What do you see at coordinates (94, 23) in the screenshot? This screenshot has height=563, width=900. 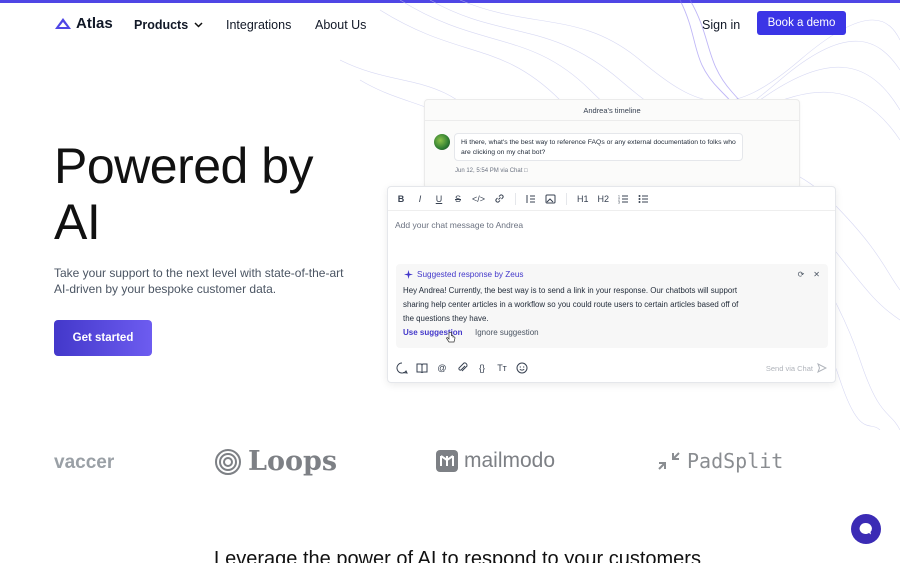 I see `logo-text: Atlas` at bounding box center [94, 23].